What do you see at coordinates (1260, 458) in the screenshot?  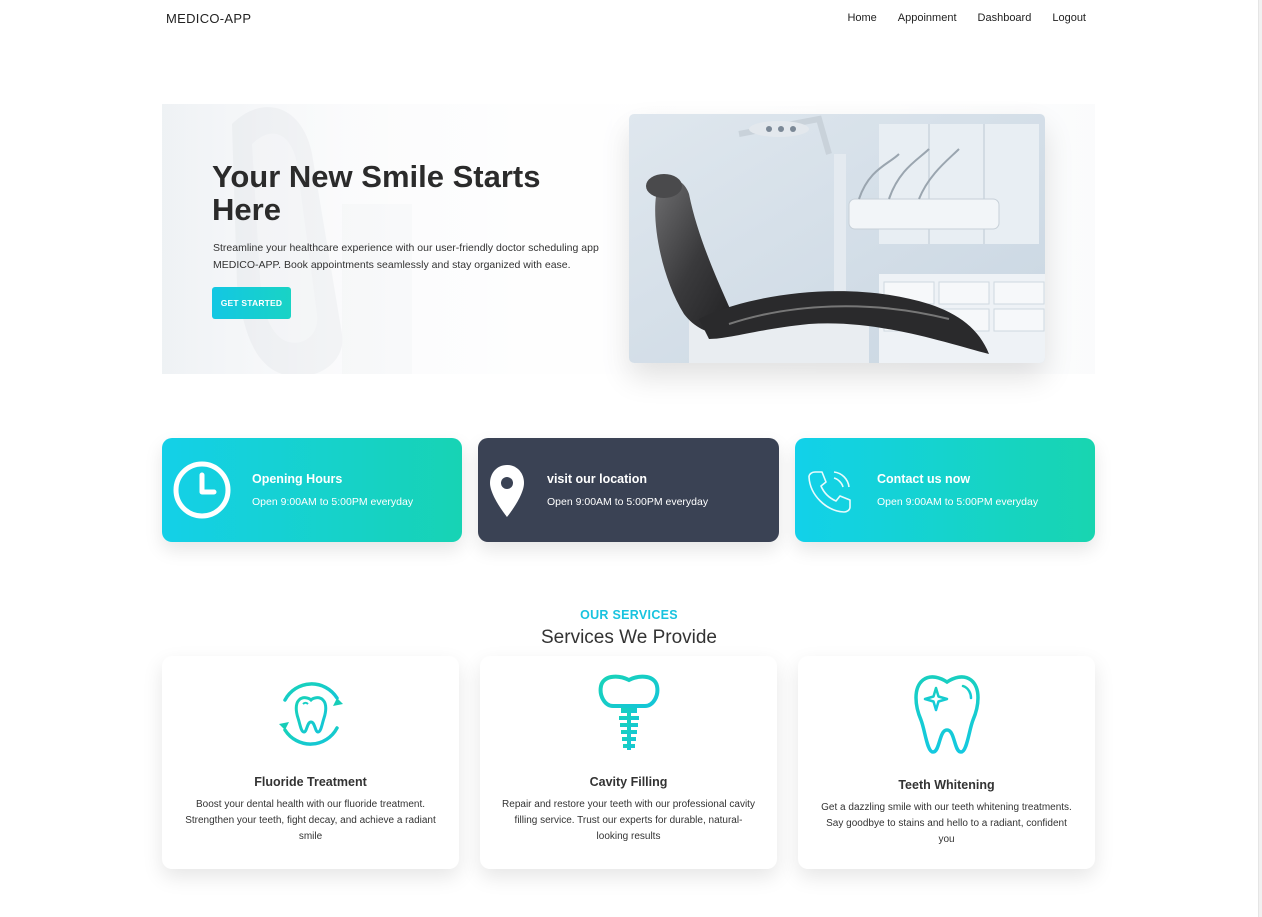 I see `scrollbar` at bounding box center [1260, 458].